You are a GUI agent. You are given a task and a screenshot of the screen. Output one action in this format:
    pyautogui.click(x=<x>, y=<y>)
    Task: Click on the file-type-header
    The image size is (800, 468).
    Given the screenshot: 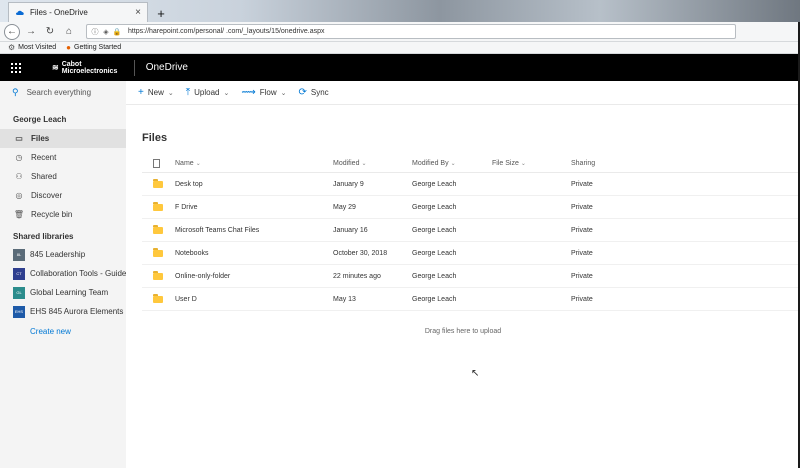 What is the action you would take?
    pyautogui.click(x=158, y=163)
    